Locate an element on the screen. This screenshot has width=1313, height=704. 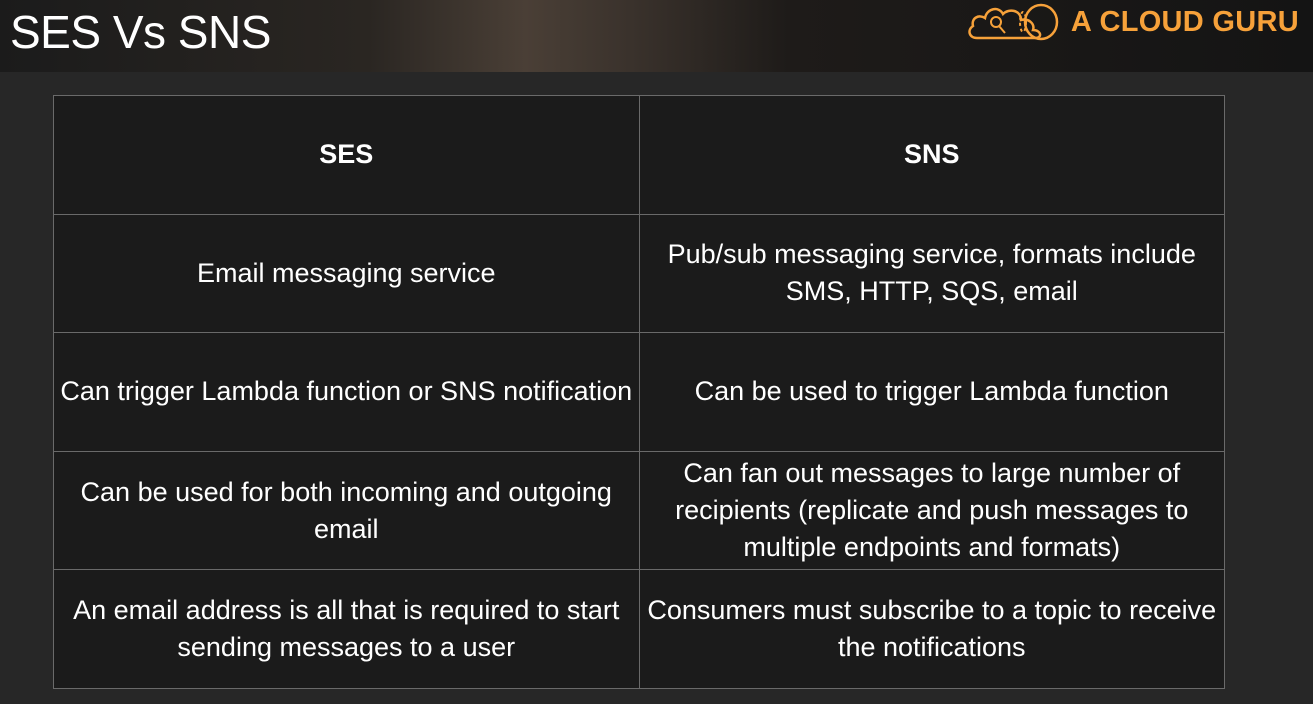
slide-title: SES Vs SNS is located at coordinates (140, 32).